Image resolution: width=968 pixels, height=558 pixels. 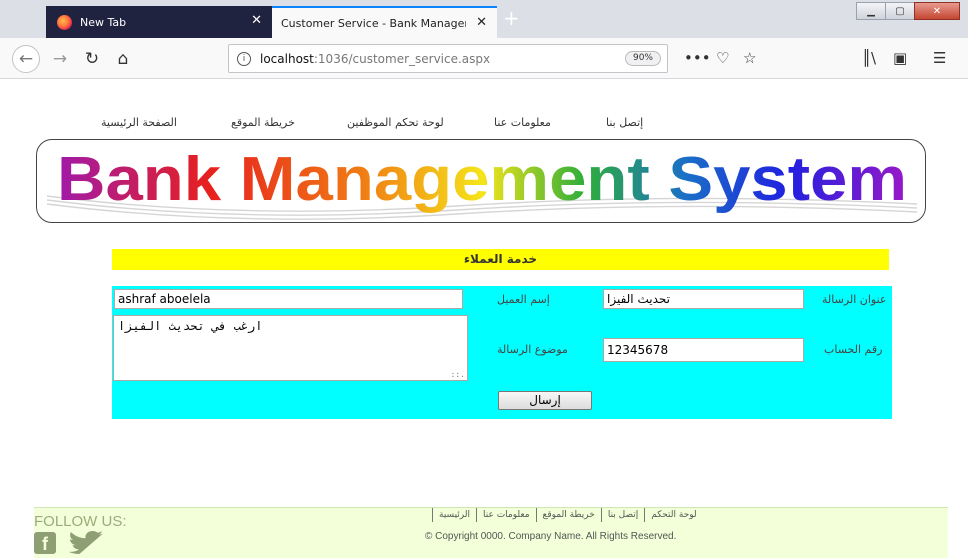 What do you see at coordinates (900, 11) in the screenshot?
I see `maximize-icon: ▢` at bounding box center [900, 11].